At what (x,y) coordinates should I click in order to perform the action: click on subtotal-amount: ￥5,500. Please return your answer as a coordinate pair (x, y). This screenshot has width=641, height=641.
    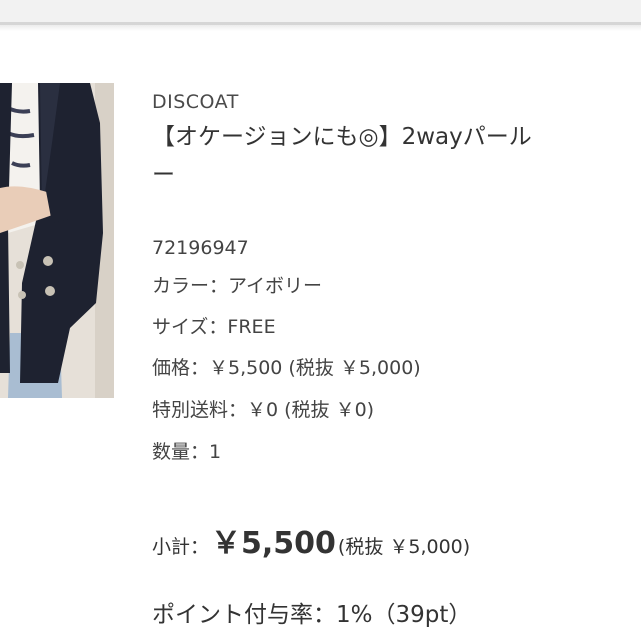
    Looking at the image, I should click on (273, 543).